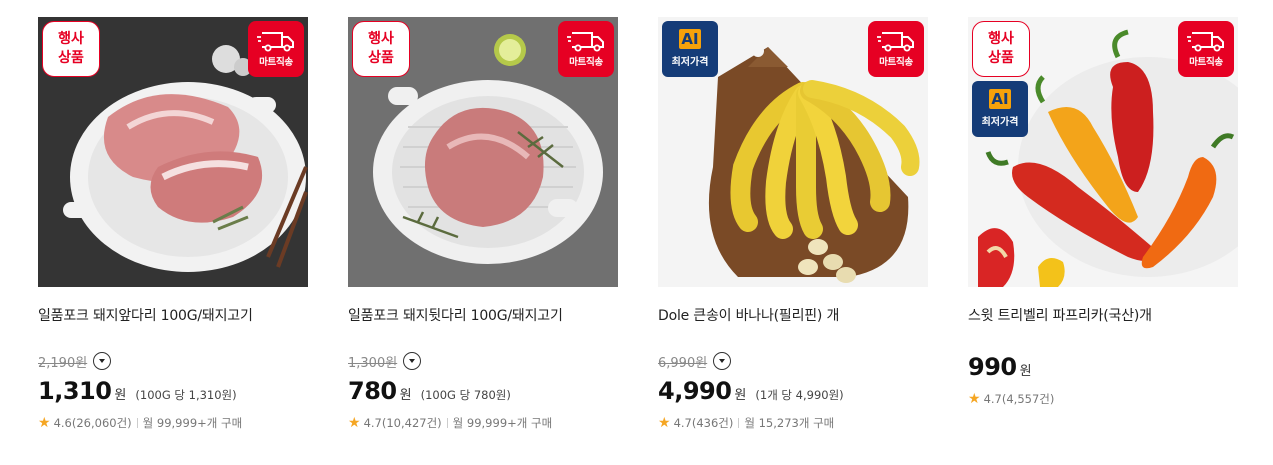 The image size is (1273, 465). What do you see at coordinates (683, 363) in the screenshot?
I see `original-price: 6,990원` at bounding box center [683, 363].